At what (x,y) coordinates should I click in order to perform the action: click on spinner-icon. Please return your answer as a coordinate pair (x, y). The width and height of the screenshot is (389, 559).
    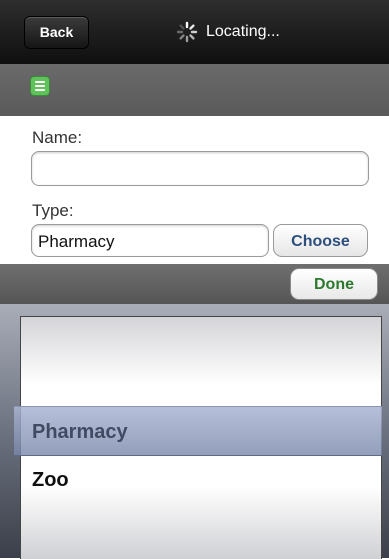
    Looking at the image, I should click on (187, 32).